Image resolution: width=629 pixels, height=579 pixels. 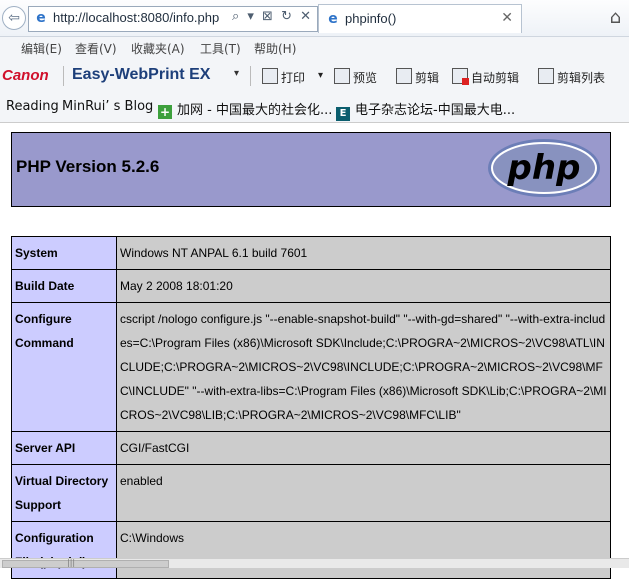 I want to click on chevron-down-icon: ▾, so click(x=236, y=73).